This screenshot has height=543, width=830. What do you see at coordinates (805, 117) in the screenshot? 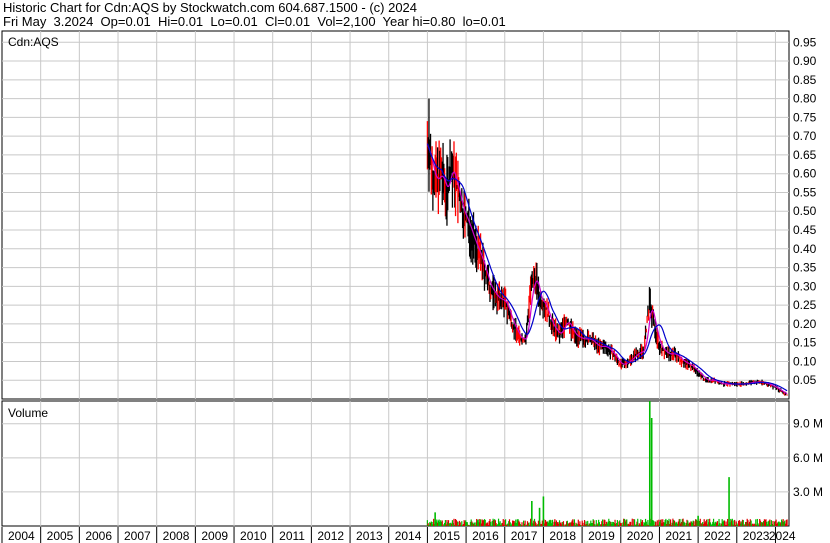
I see `y-tick-label: 0.75` at bounding box center [805, 117].